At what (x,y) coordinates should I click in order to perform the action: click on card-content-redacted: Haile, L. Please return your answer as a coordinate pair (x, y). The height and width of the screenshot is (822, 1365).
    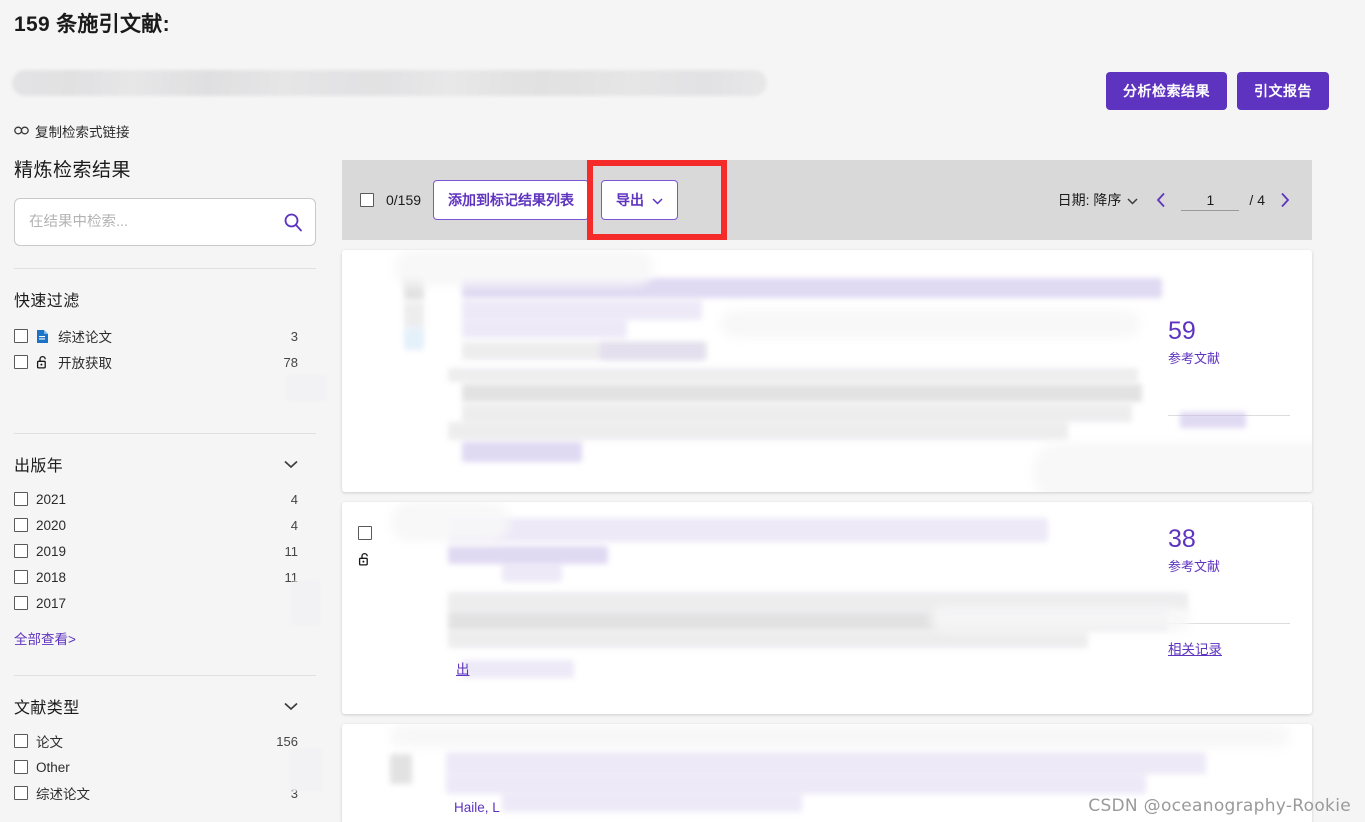
    Looking at the image, I should click on (840, 773).